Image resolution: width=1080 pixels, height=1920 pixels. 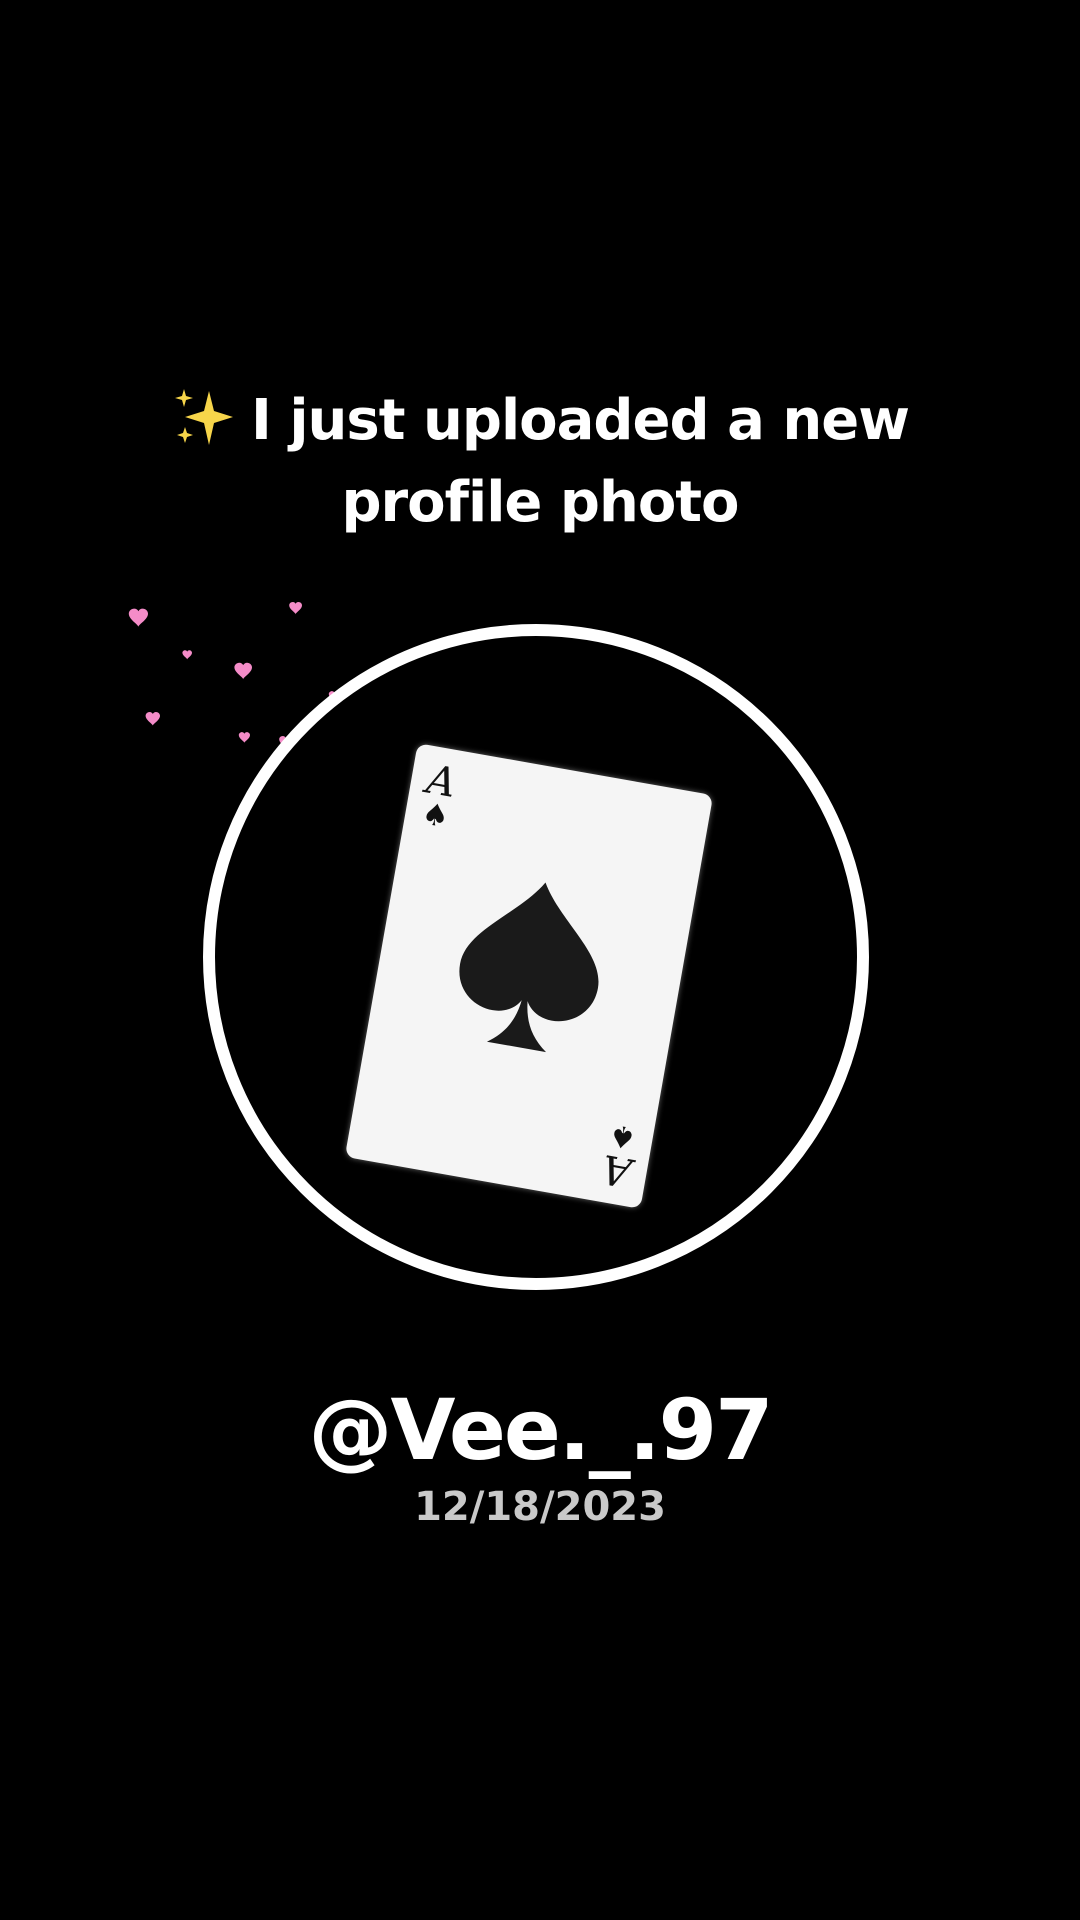 I want to click on card-suit: ♠, so click(x=435, y=816).